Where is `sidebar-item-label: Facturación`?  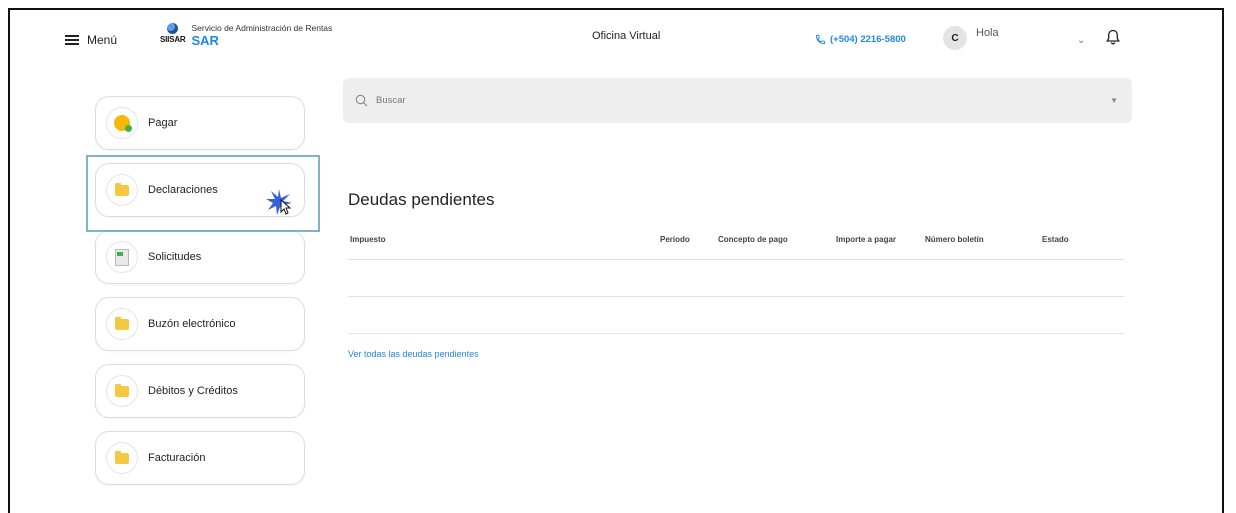 sidebar-item-label: Facturación is located at coordinates (177, 458).